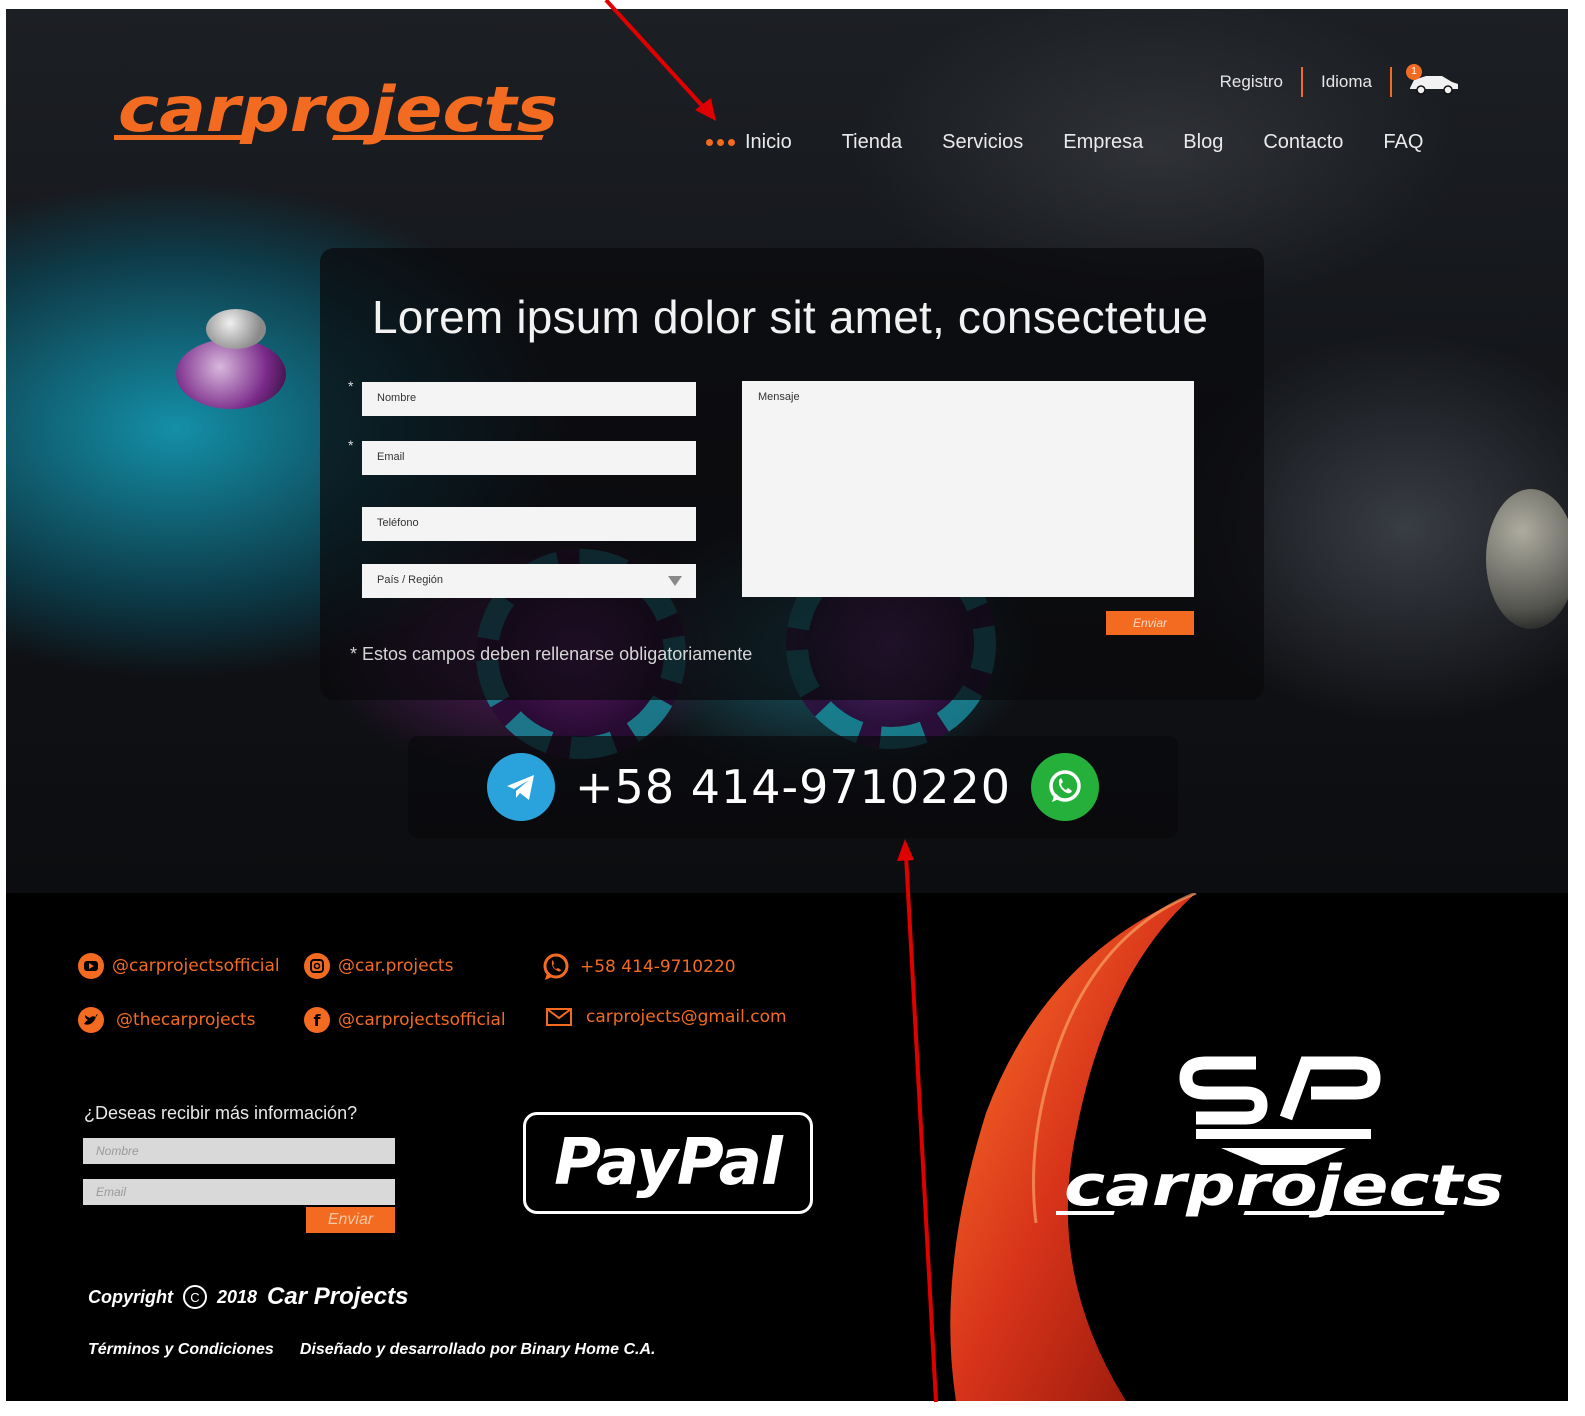 This screenshot has width=1585, height=1416. I want to click on whatsapp-button, so click(1064, 787).